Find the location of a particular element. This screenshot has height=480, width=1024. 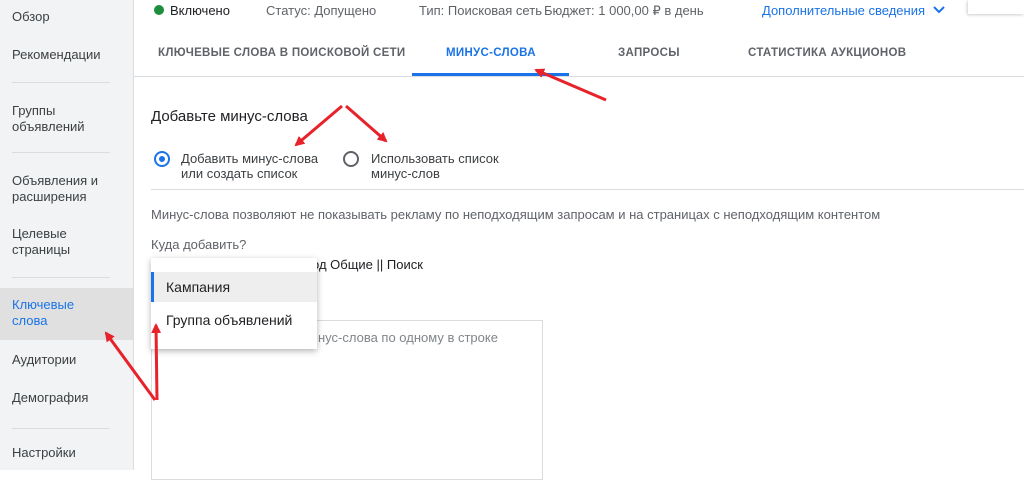

arrow-to-radio-list is located at coordinates (366, 123).